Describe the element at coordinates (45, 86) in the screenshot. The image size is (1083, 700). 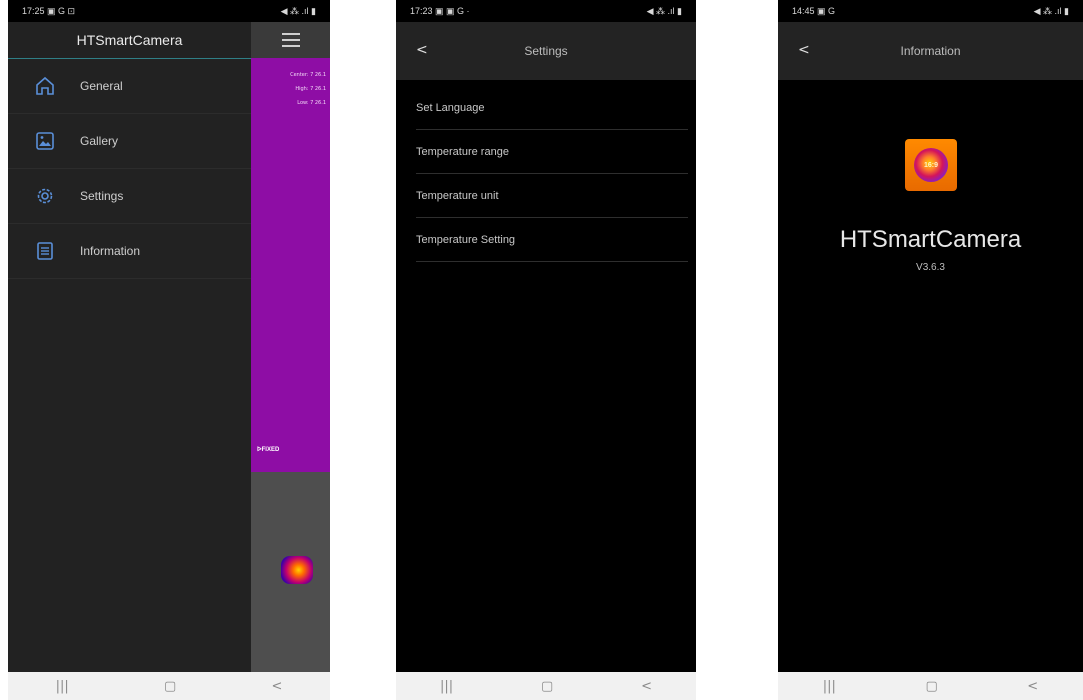
I see `home-icon` at that location.